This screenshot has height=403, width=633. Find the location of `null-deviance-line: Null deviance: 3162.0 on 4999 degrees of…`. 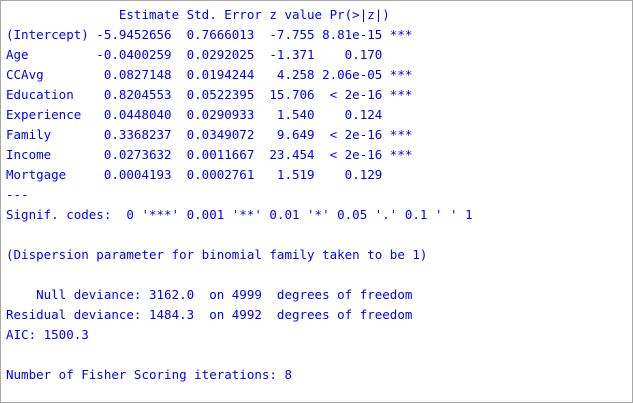

null-deviance-line: Null deviance: 3162.0 on 4999 degrees of… is located at coordinates (209, 294).